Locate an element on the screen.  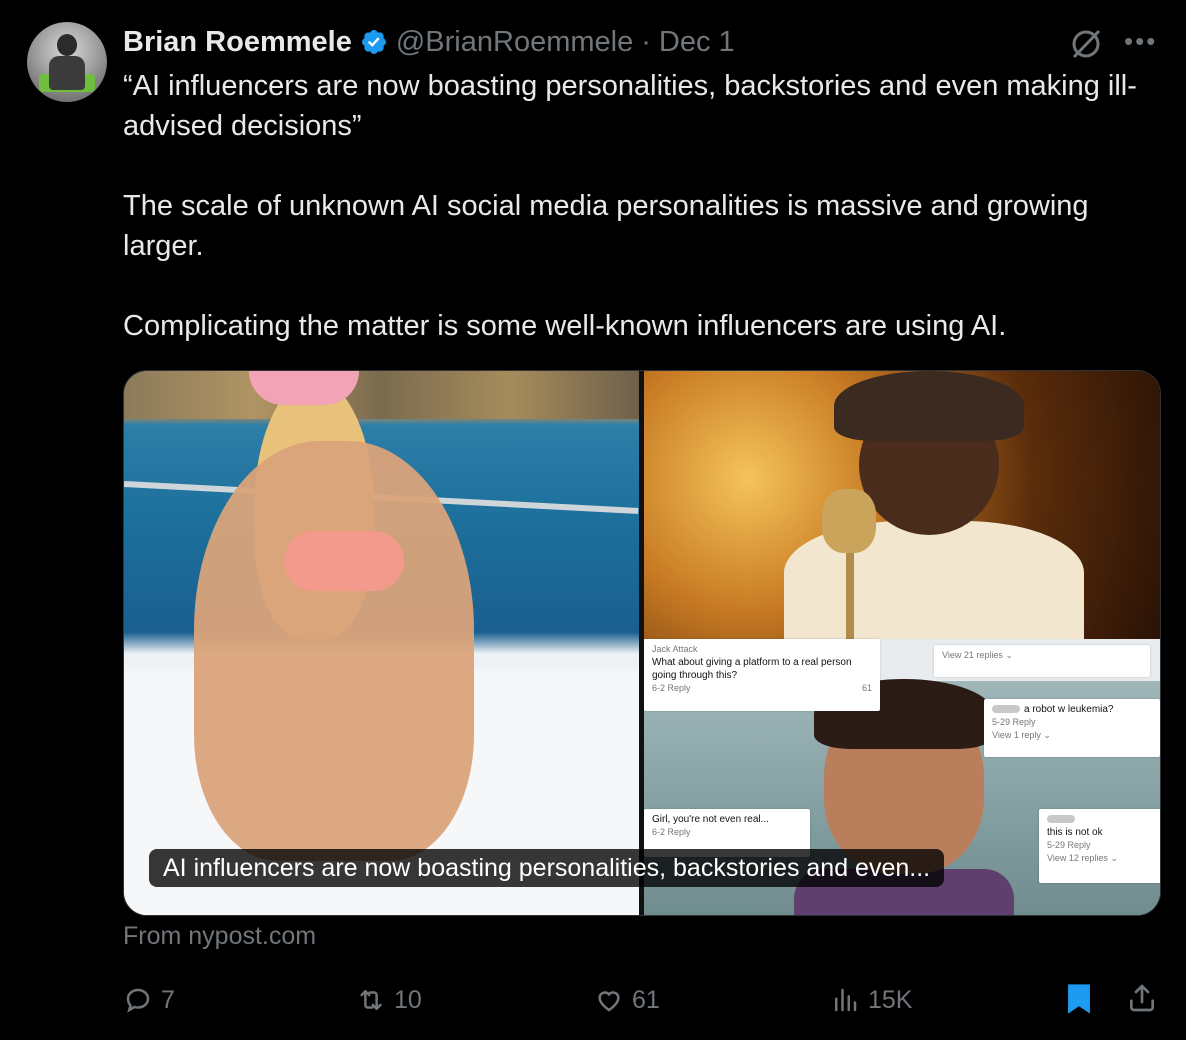
comment-text: View 12 replies ⌄ is located at coordinates (1082, 858).